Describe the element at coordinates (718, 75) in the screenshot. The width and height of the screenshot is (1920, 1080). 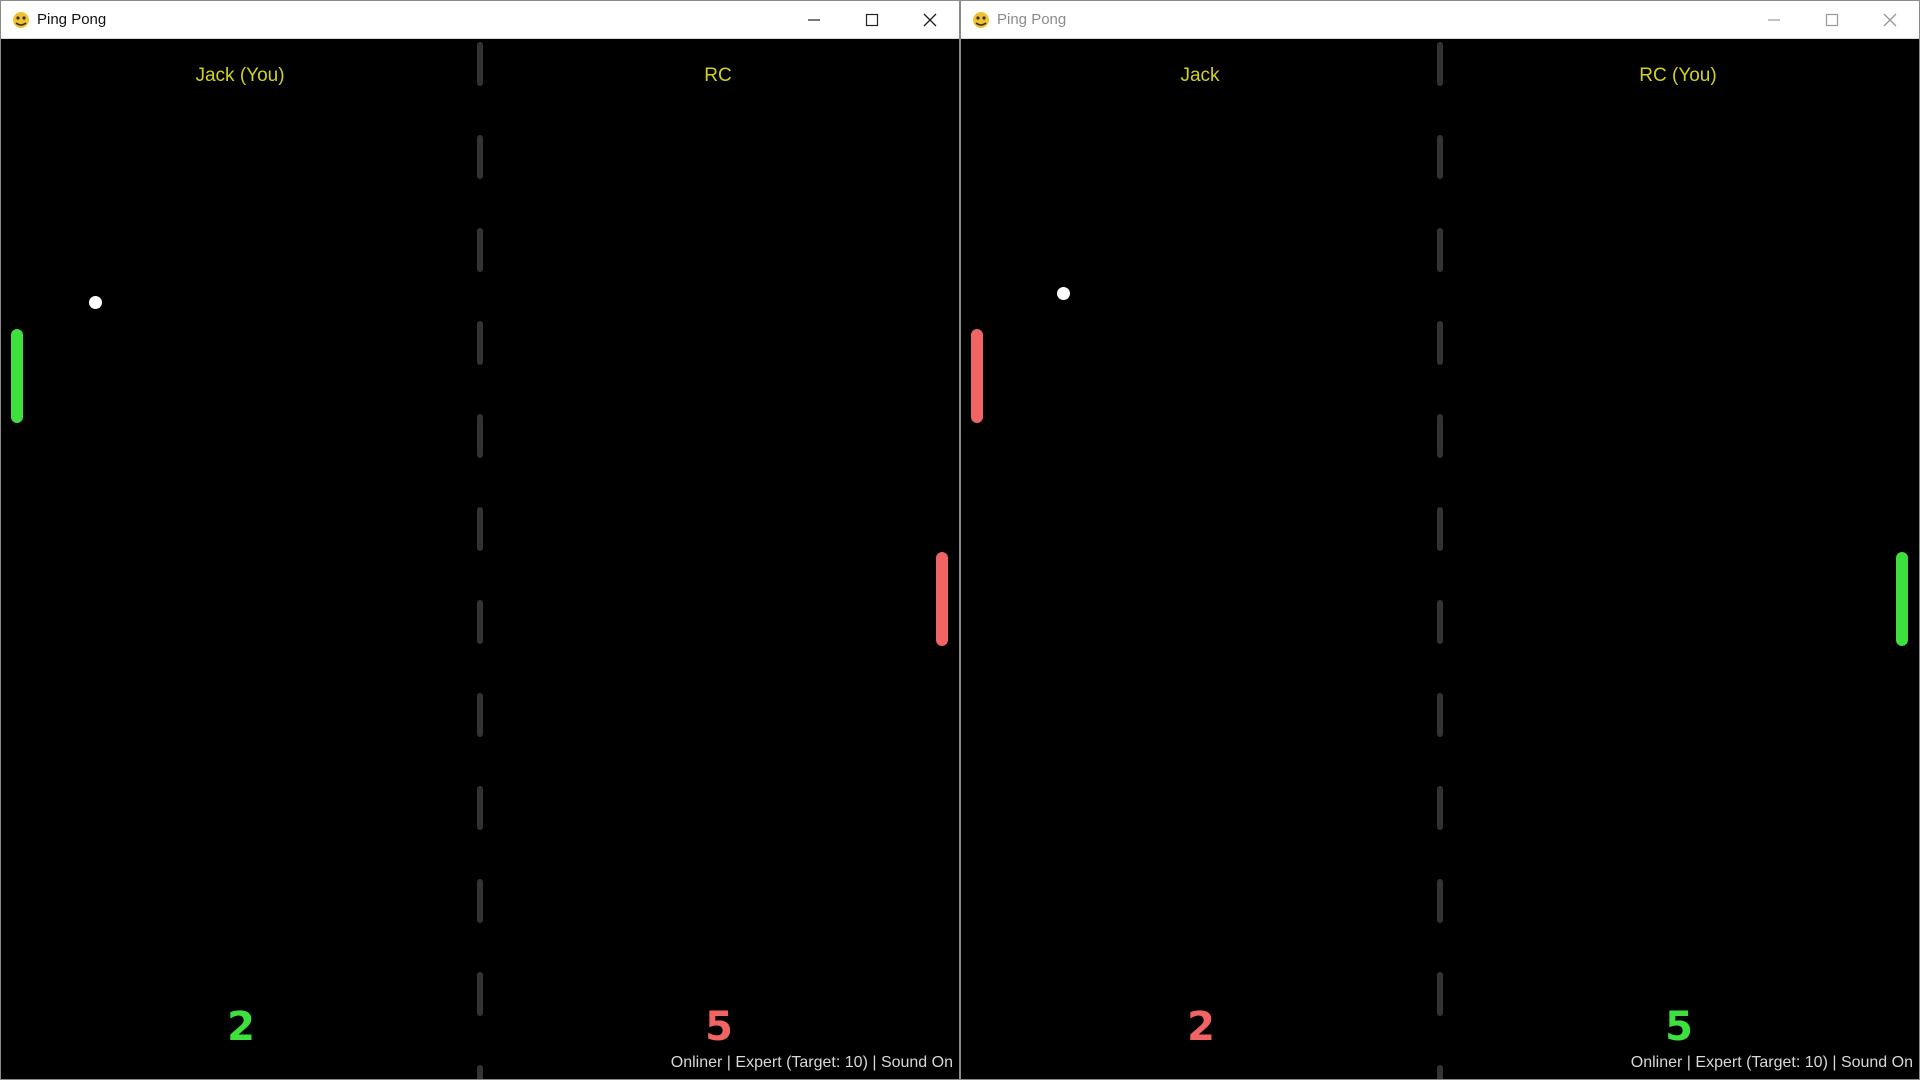
I see `right-player-name: RC` at that location.